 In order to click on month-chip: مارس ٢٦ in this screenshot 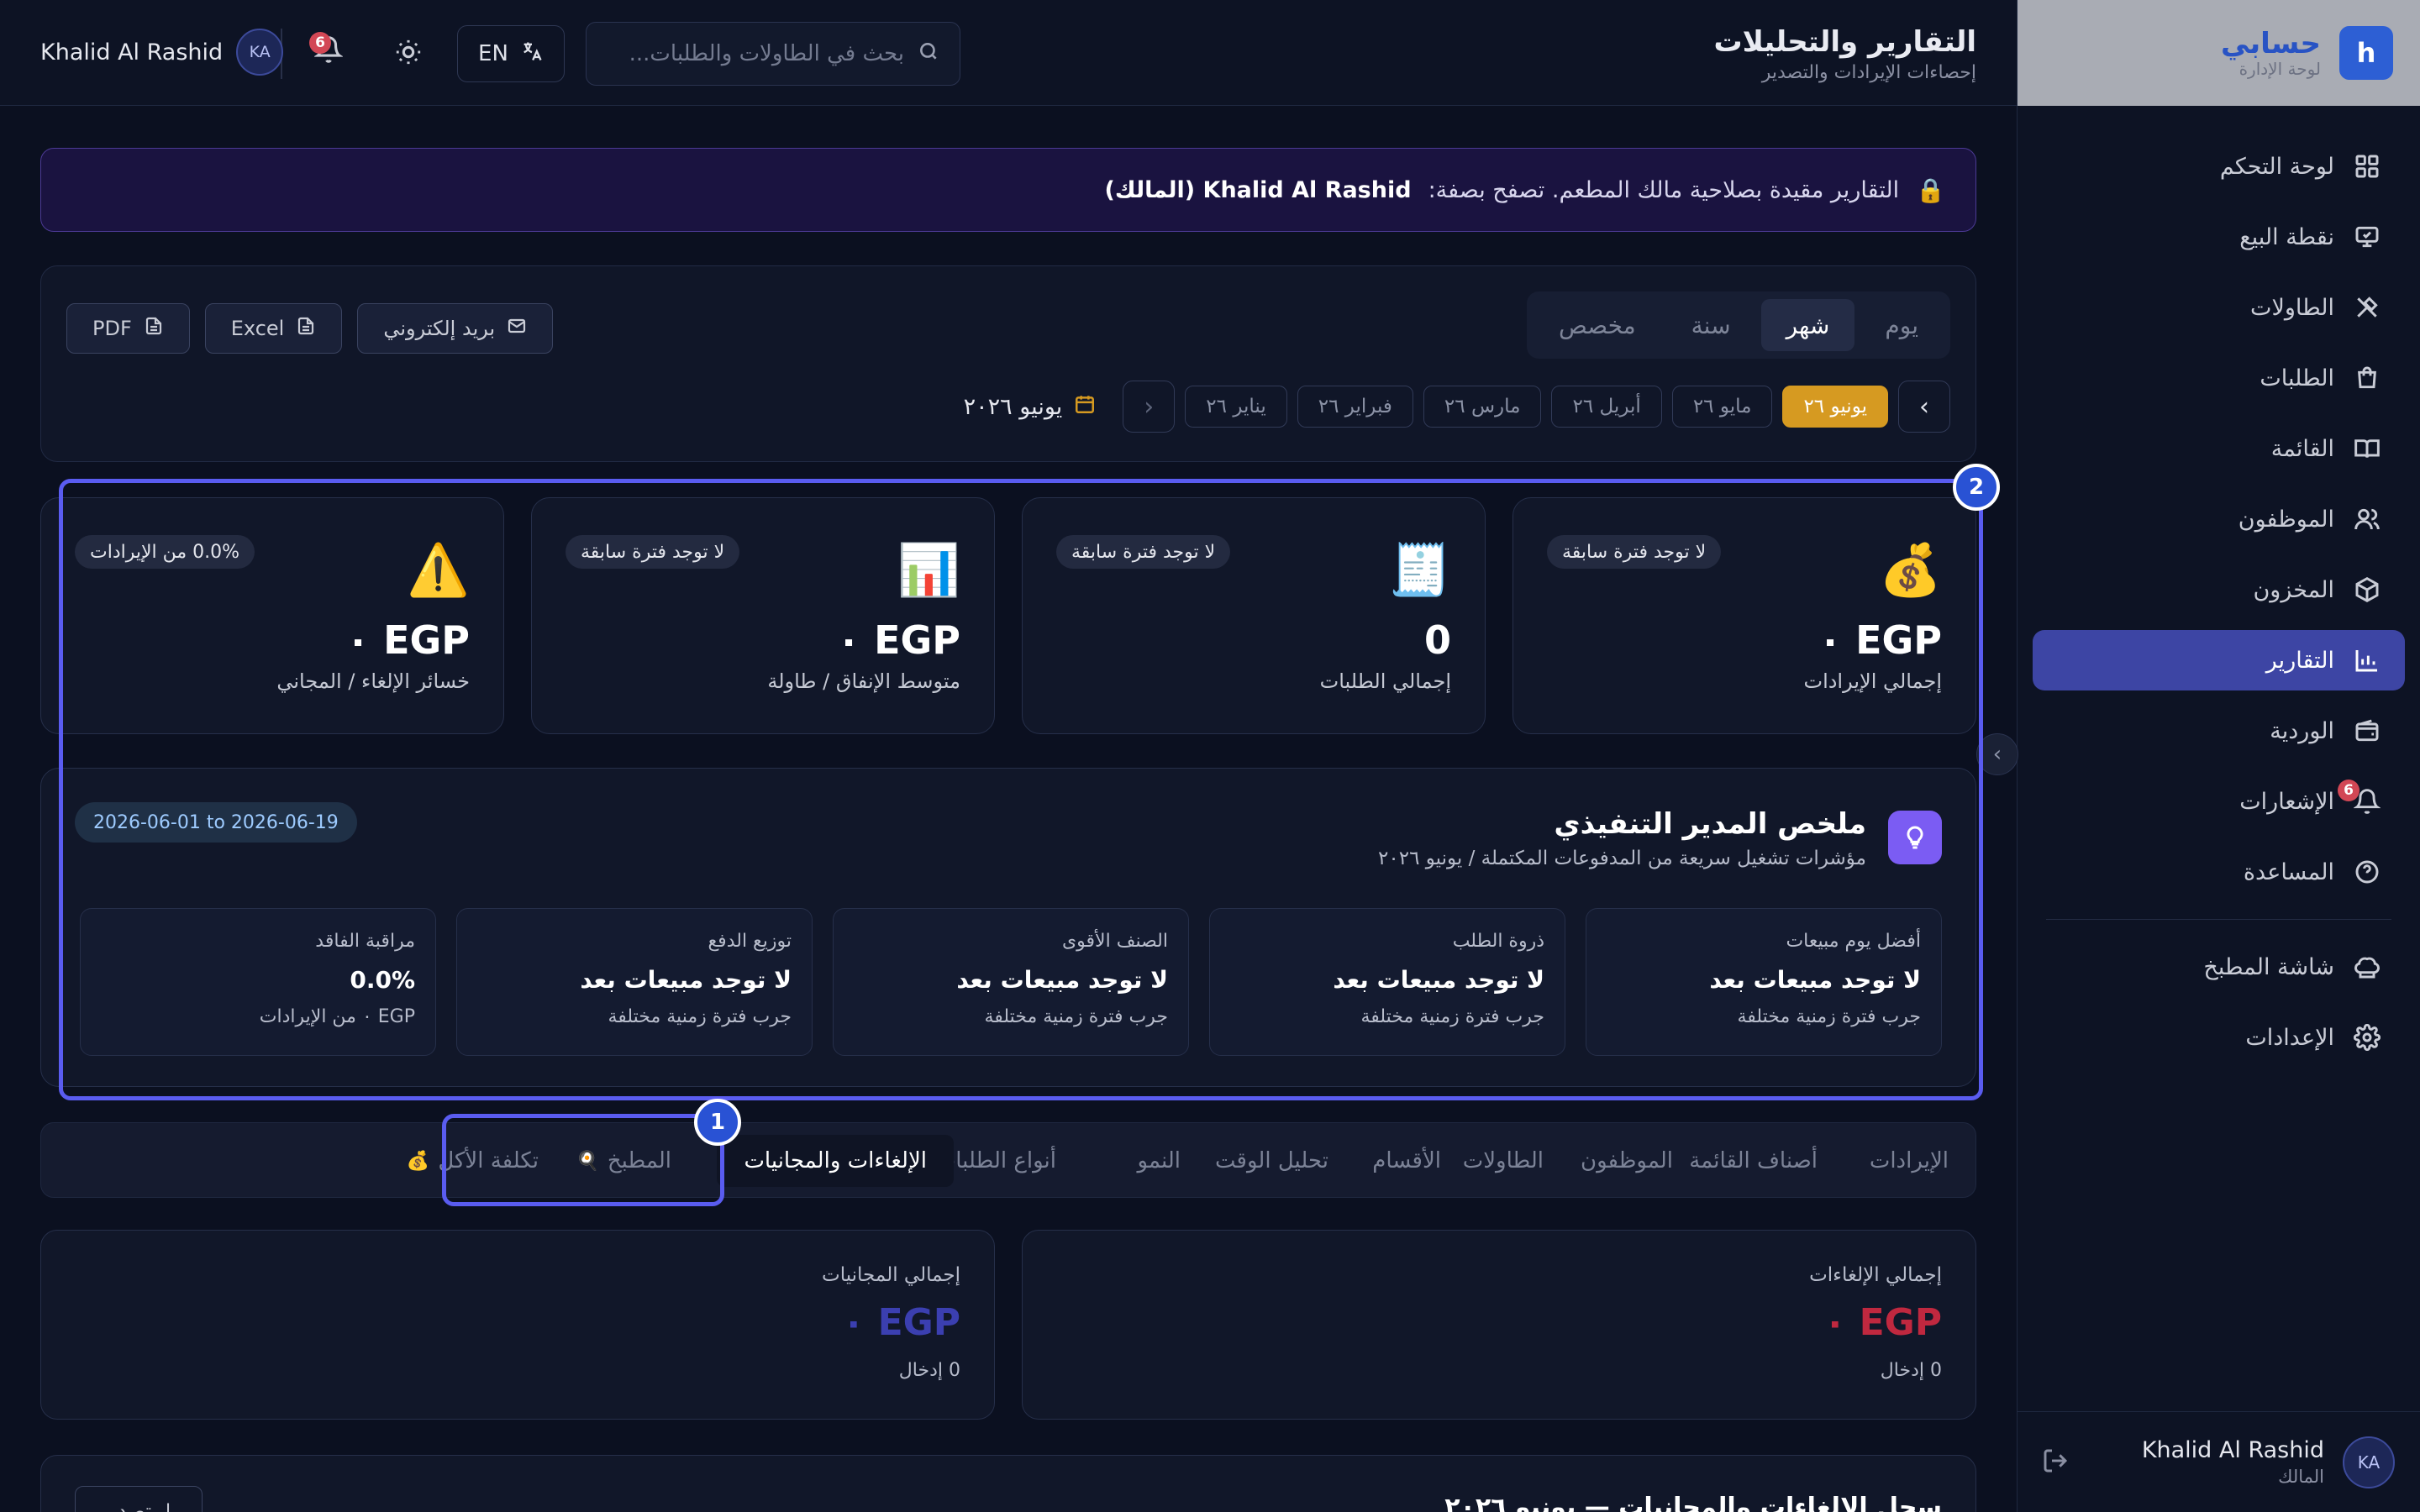, I will do `click(1482, 407)`.